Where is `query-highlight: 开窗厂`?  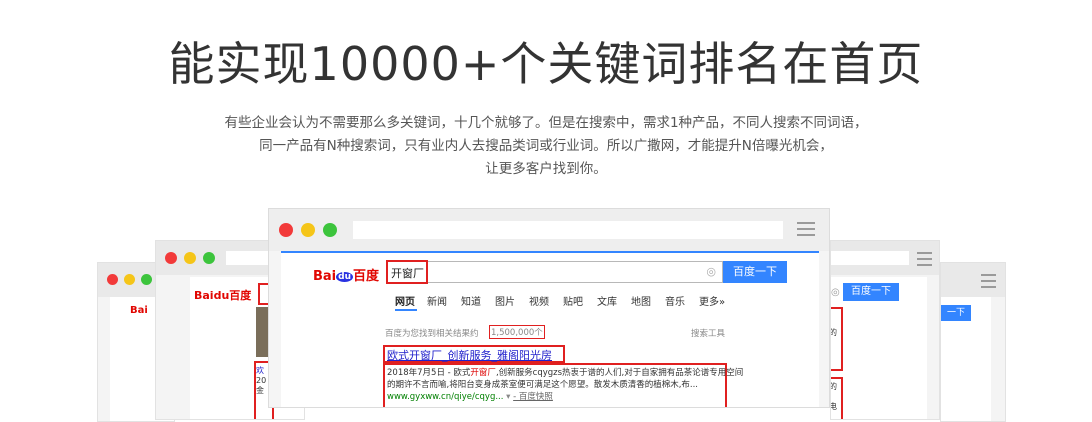 query-highlight: 开窗厂 is located at coordinates (407, 272).